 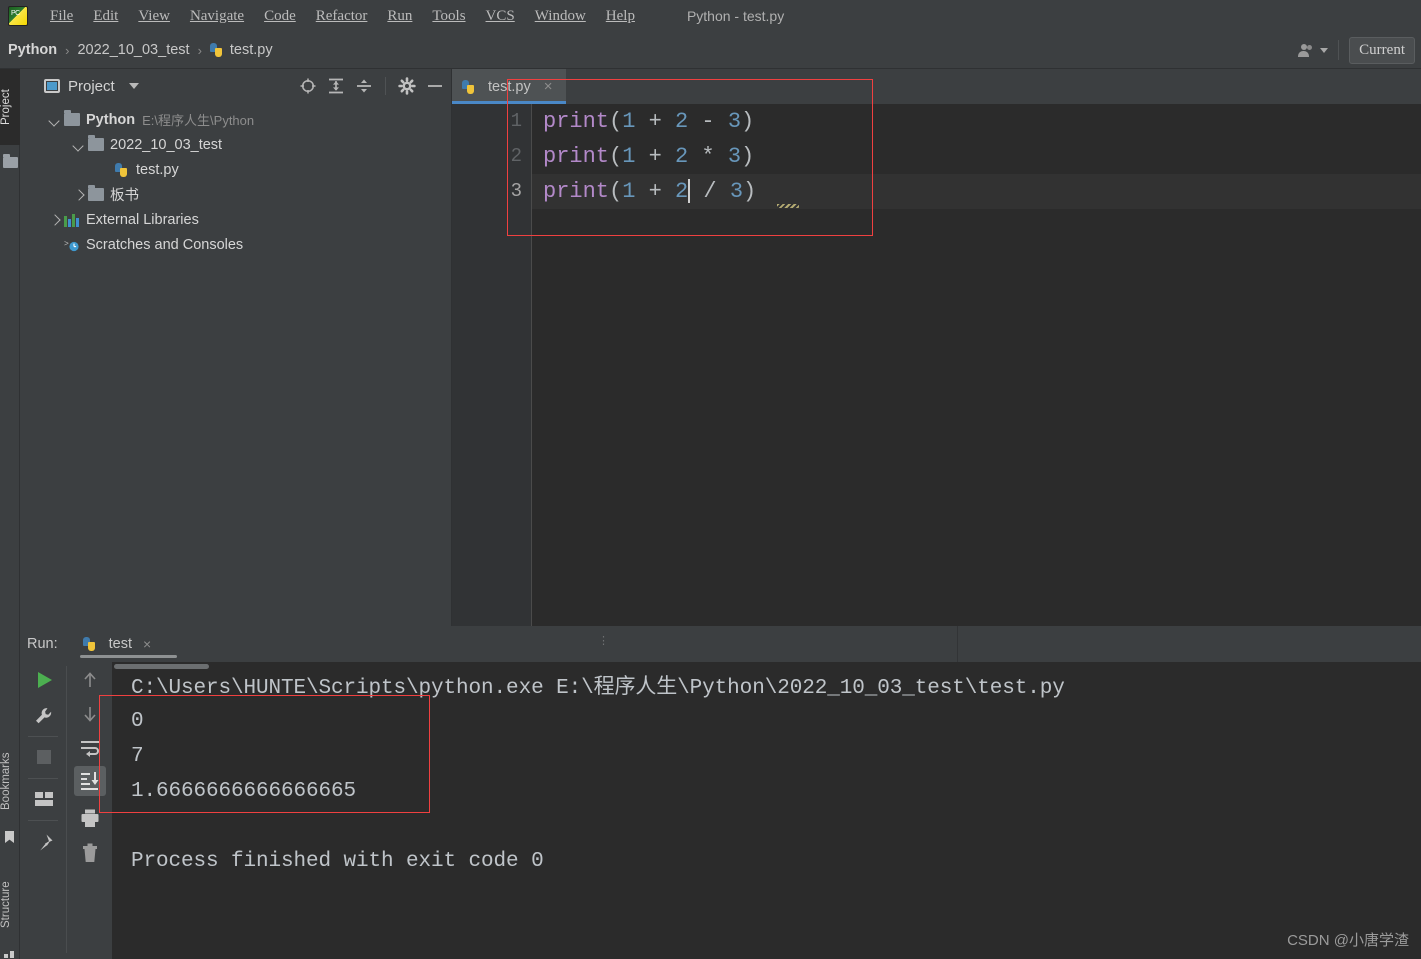 What do you see at coordinates (500, 16) in the screenshot?
I see `menu-vcs: VCS` at bounding box center [500, 16].